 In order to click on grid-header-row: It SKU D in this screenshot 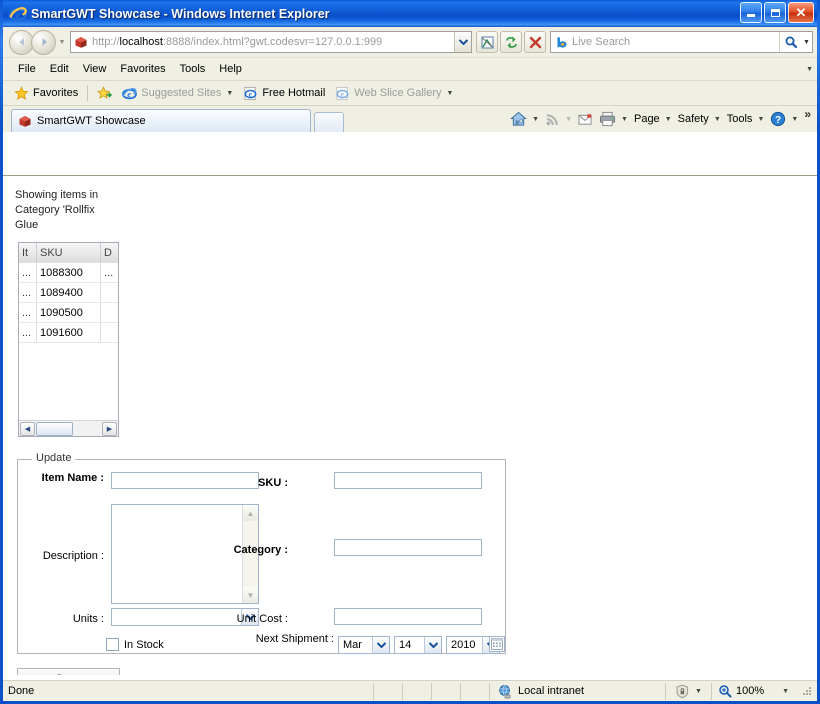, I will do `click(68, 253)`.